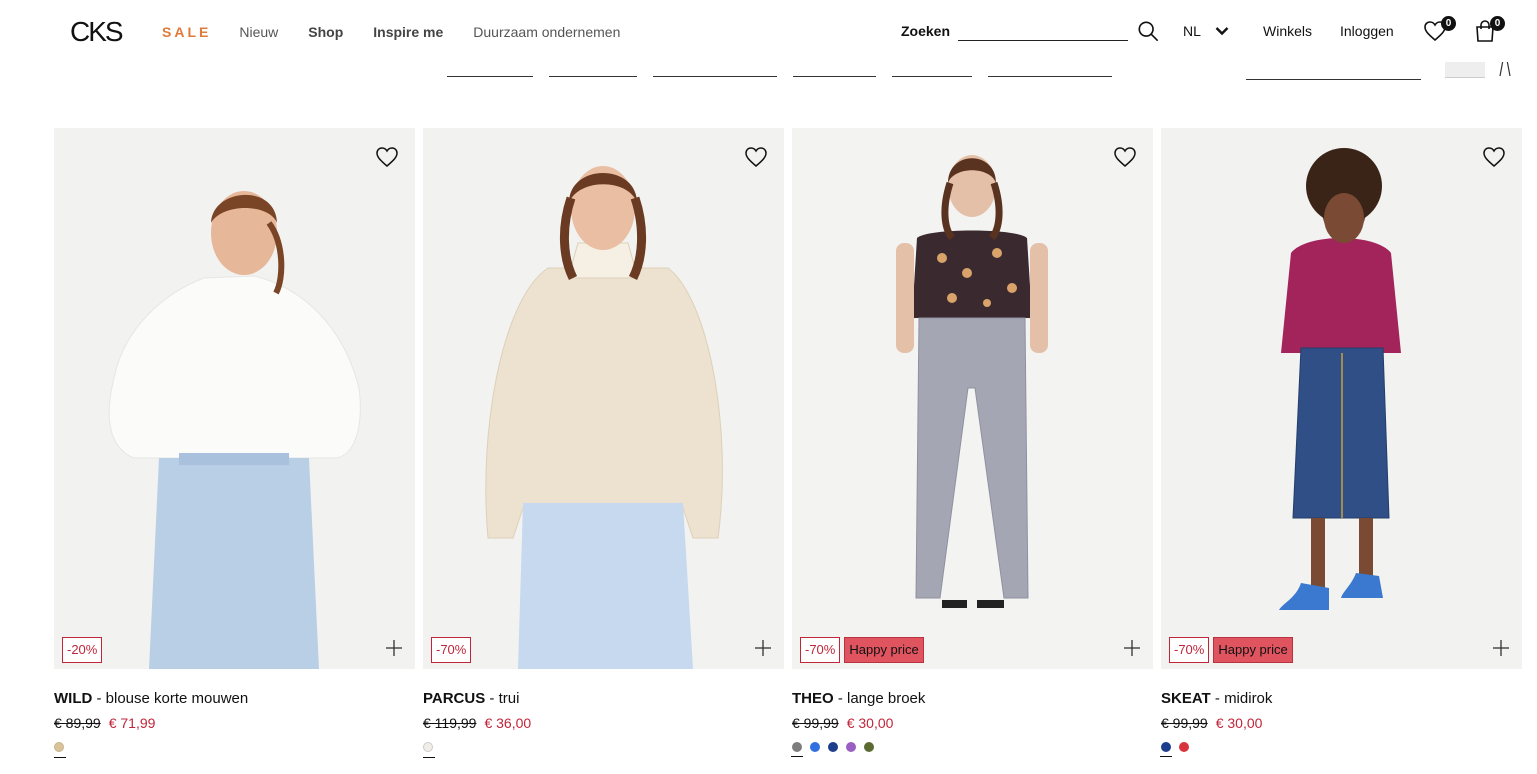 This screenshot has height=774, width=1537. I want to click on product-title: PARCUS - trui, so click(603, 698).